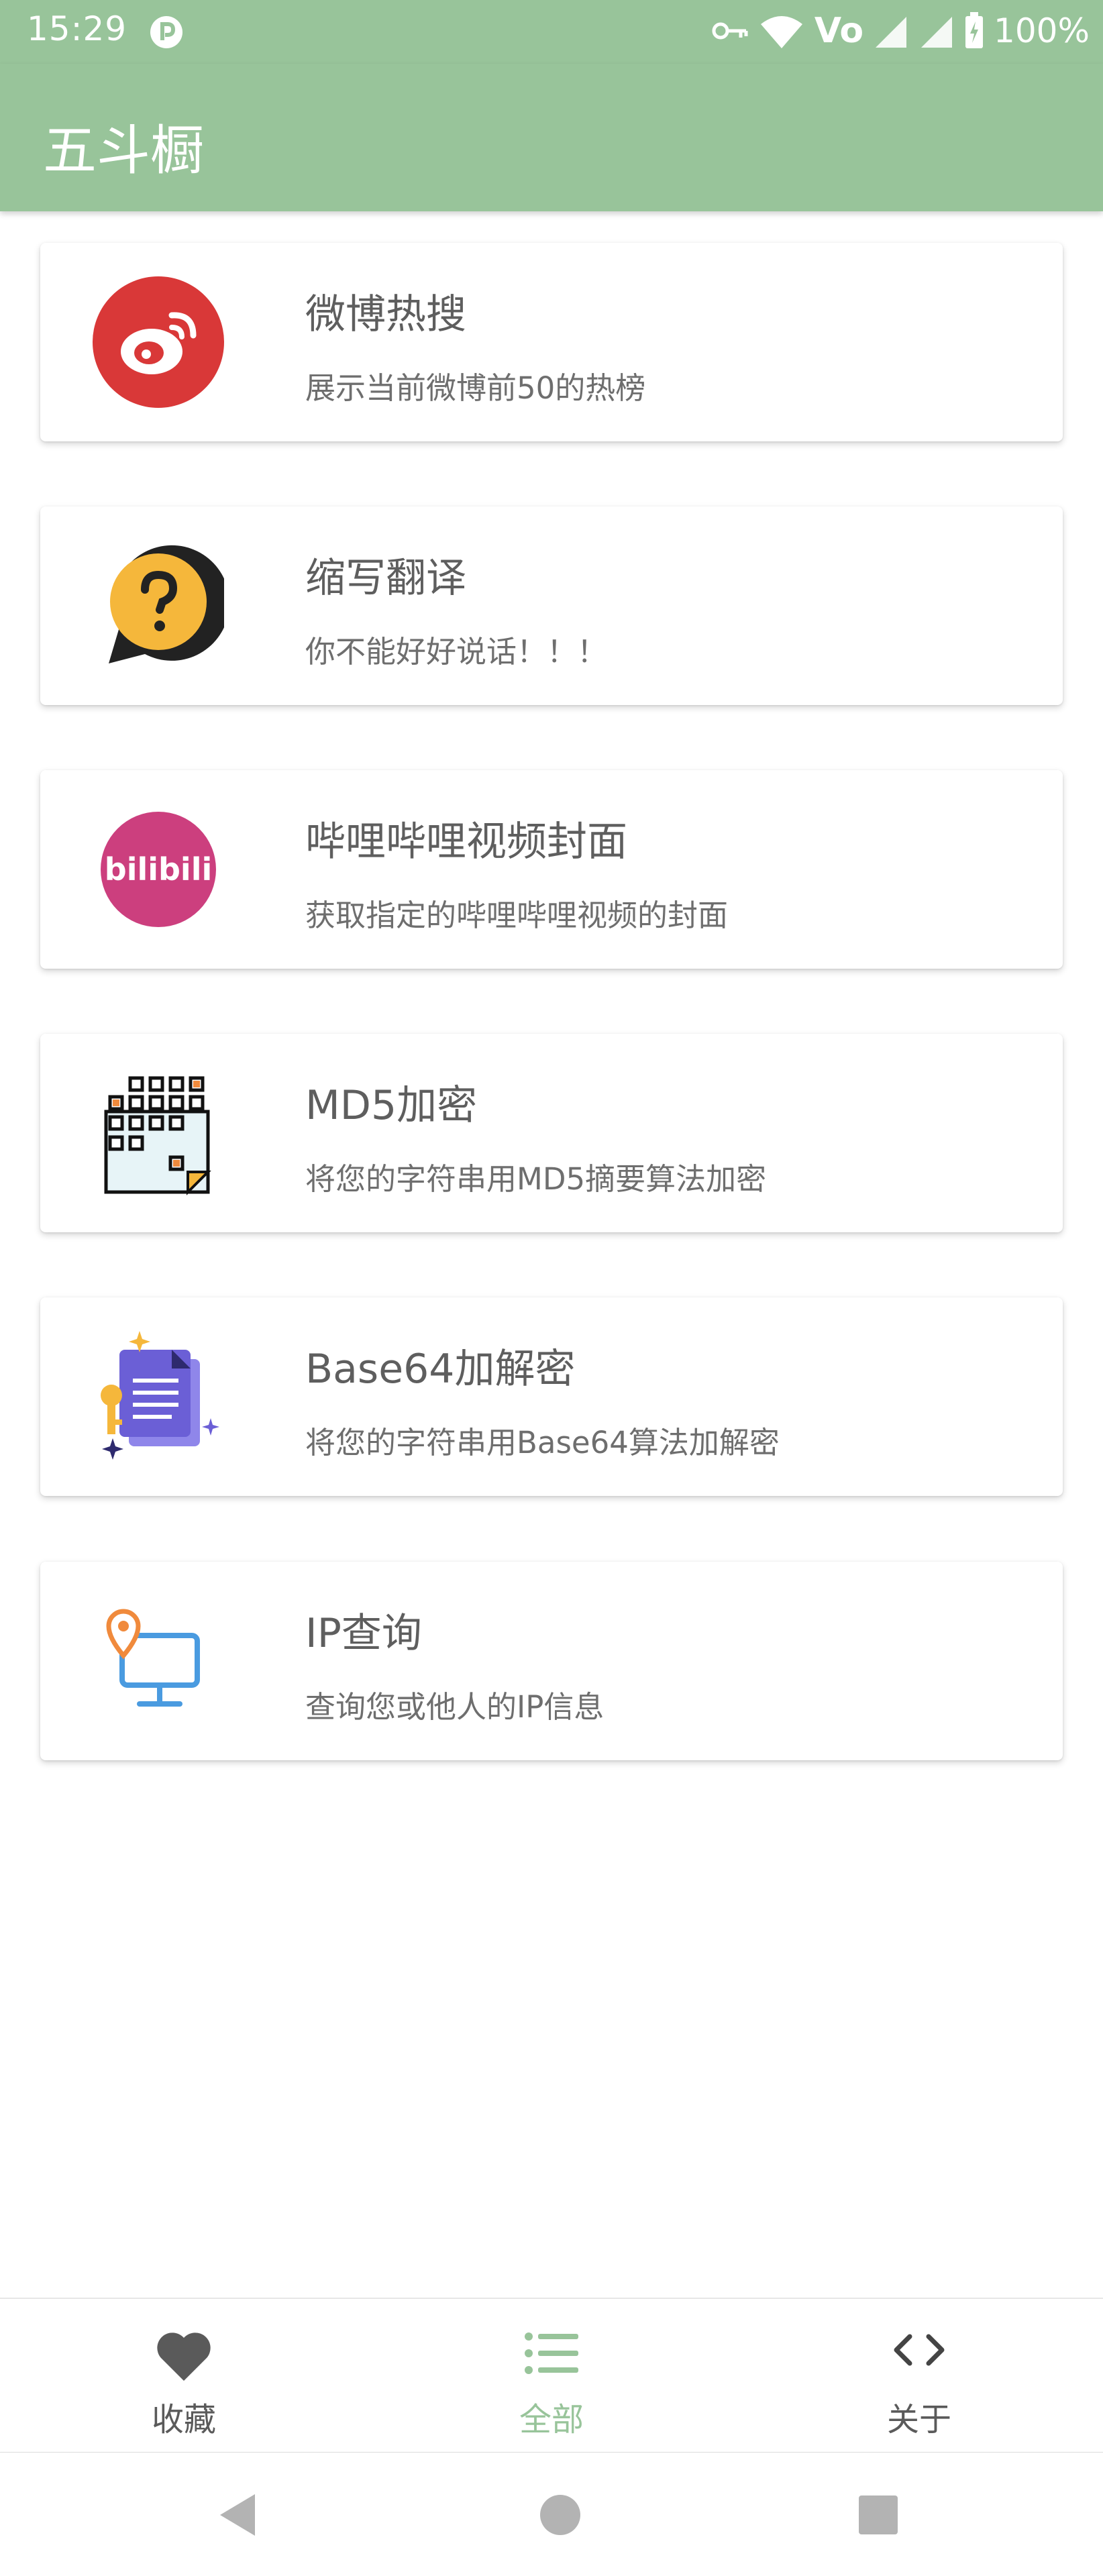 The image size is (1103, 2576). I want to click on battery-percent: 100%, so click(1042, 30).